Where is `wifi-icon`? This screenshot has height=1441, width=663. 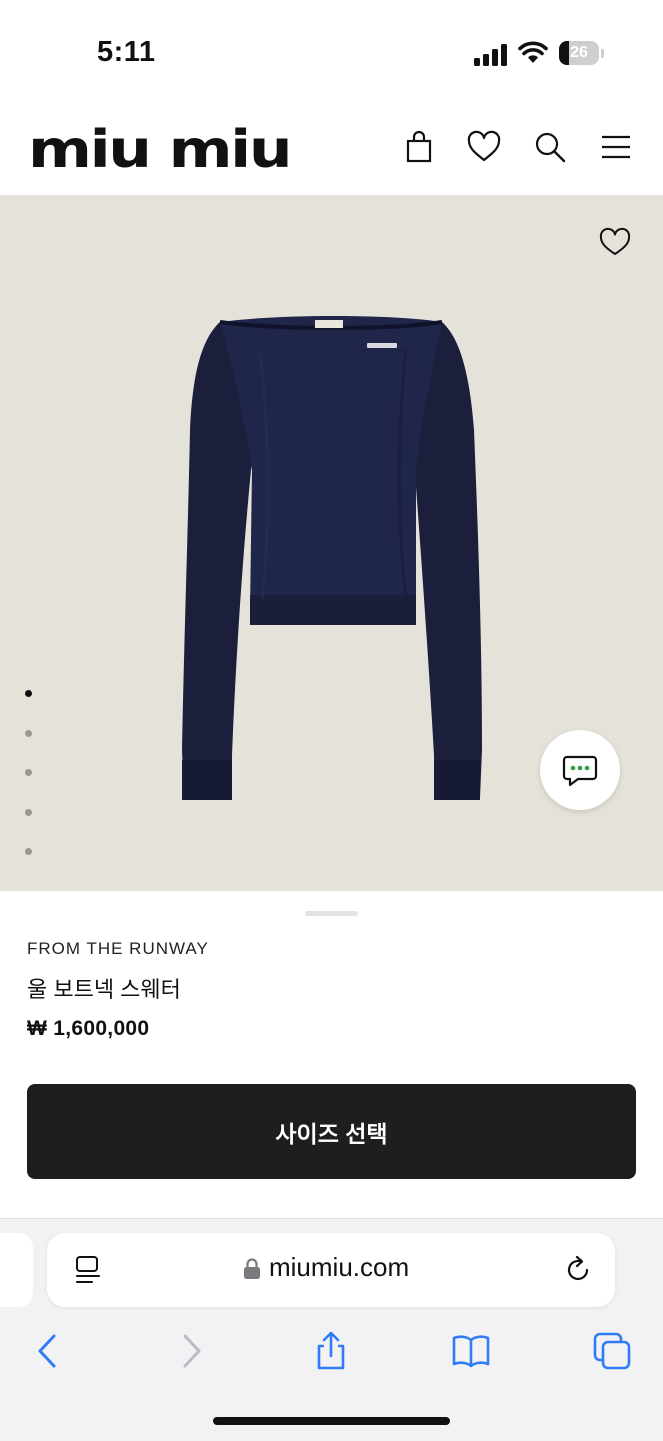 wifi-icon is located at coordinates (533, 52).